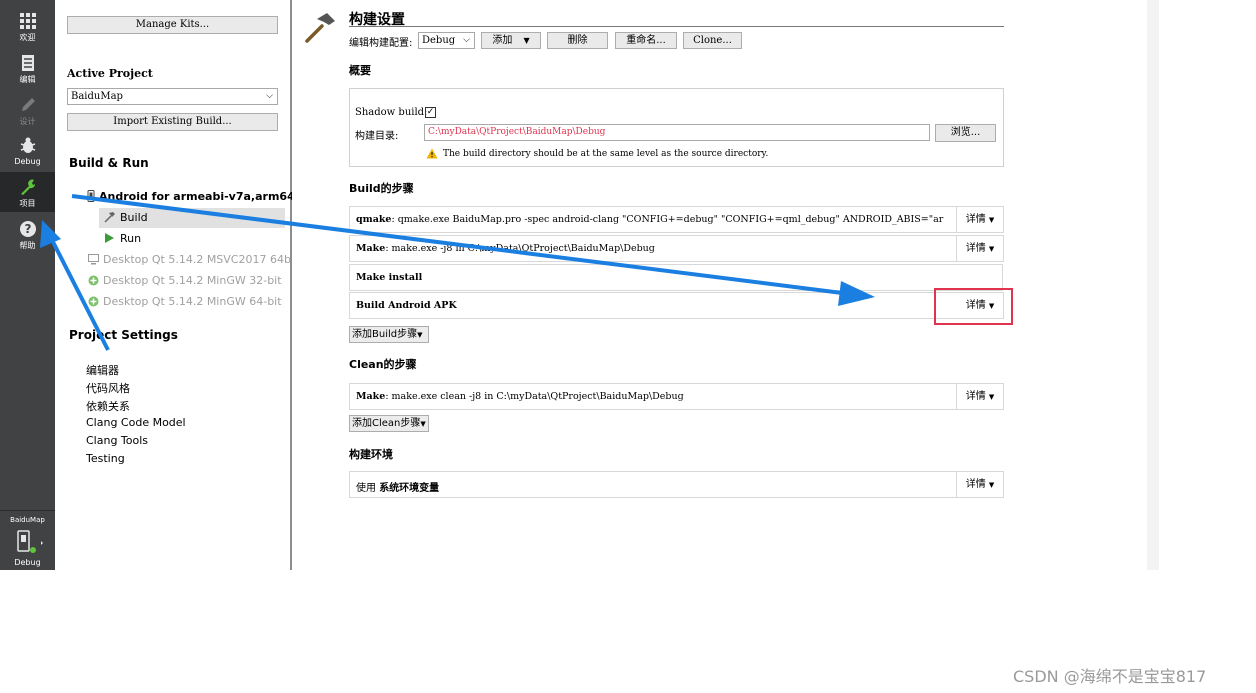 Image resolution: width=1256 pixels, height=693 pixels. Describe the element at coordinates (105, 458) in the screenshot. I see `settings-item-testing: Testing` at that location.